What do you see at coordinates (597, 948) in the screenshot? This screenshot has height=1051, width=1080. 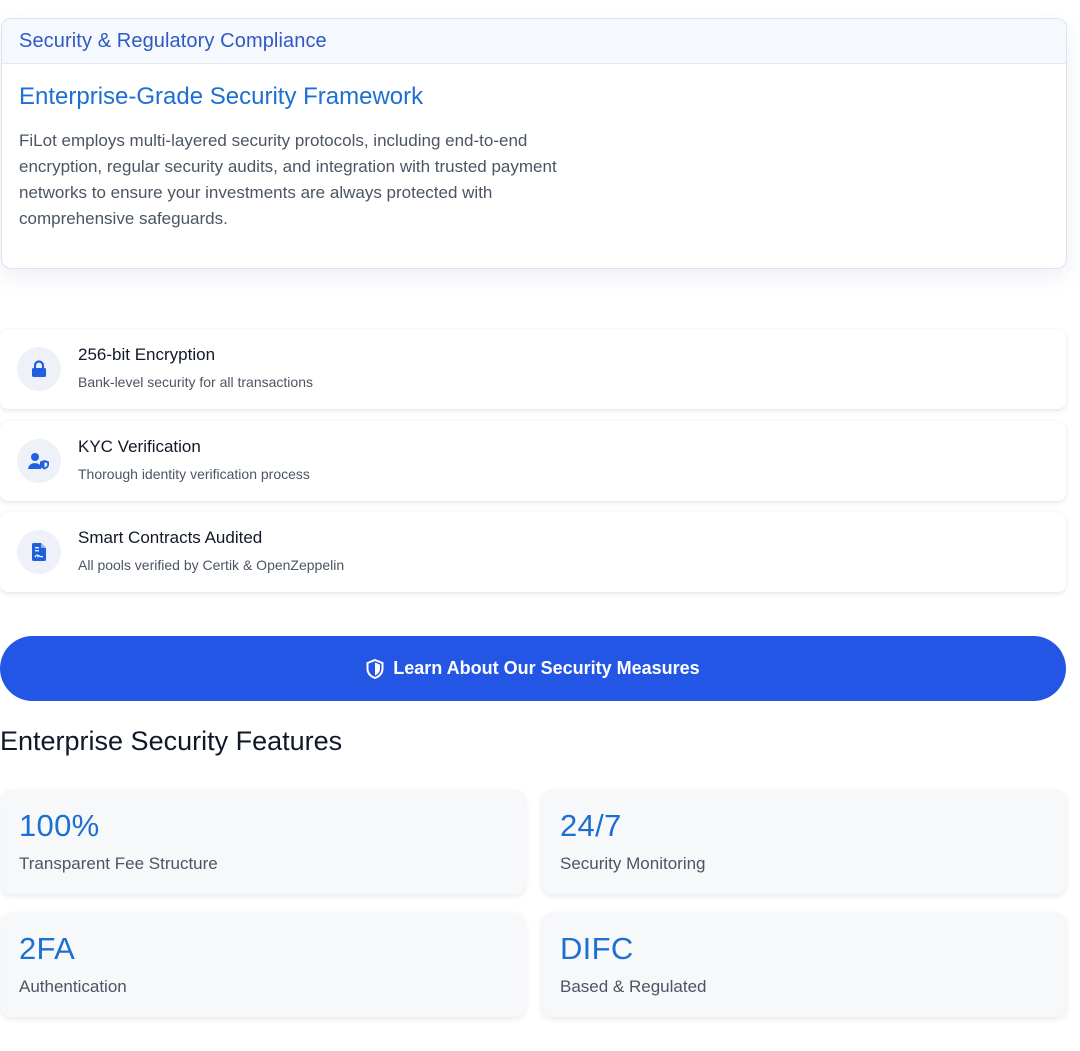 I see `stat-value: DIFC` at bounding box center [597, 948].